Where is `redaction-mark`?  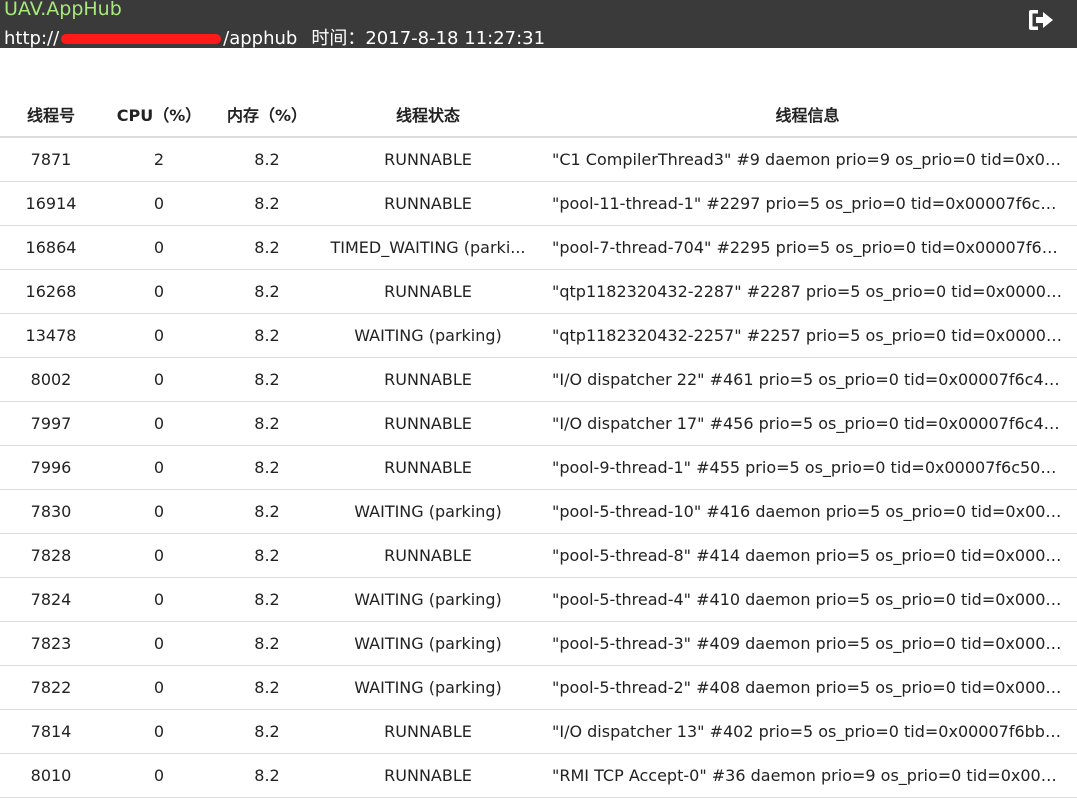 redaction-mark is located at coordinates (141, 39).